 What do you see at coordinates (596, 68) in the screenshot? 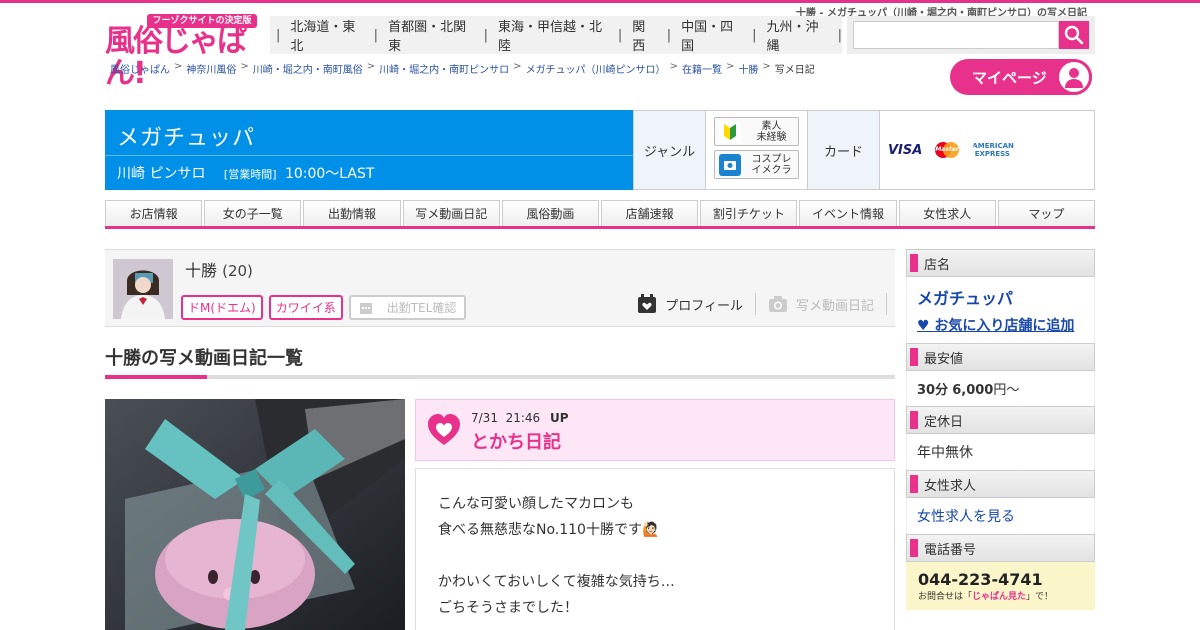
I see `breadcrumb-link: メガチュッパ（川崎ピンサロ）` at bounding box center [596, 68].